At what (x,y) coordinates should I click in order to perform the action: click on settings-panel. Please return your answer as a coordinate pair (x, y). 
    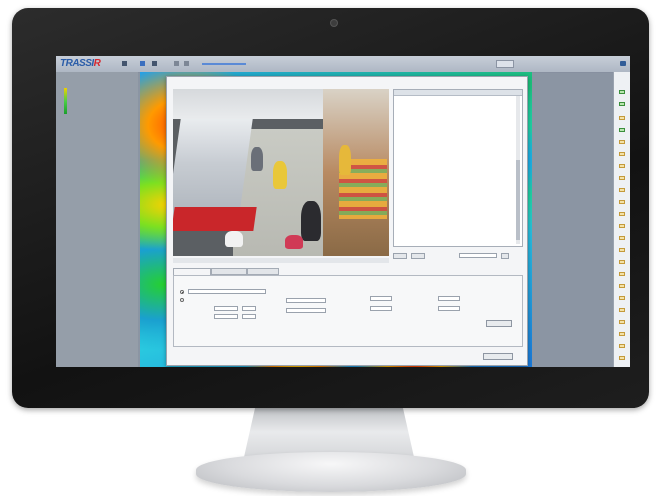
    Looking at the image, I should click on (348, 311).